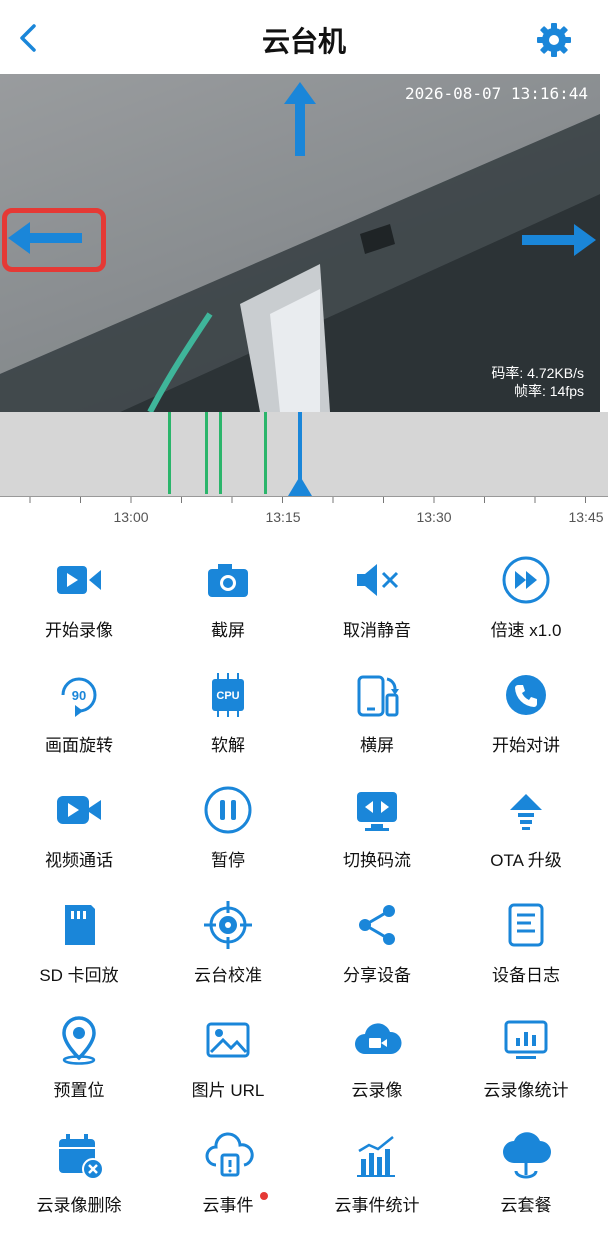 The width and height of the screenshot is (608, 1242). What do you see at coordinates (526, 925) in the screenshot?
I see `log-icon` at bounding box center [526, 925].